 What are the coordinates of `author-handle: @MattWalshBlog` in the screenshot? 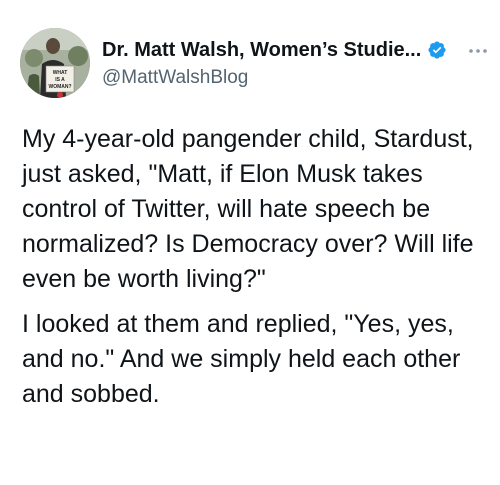 It's located at (287, 78).